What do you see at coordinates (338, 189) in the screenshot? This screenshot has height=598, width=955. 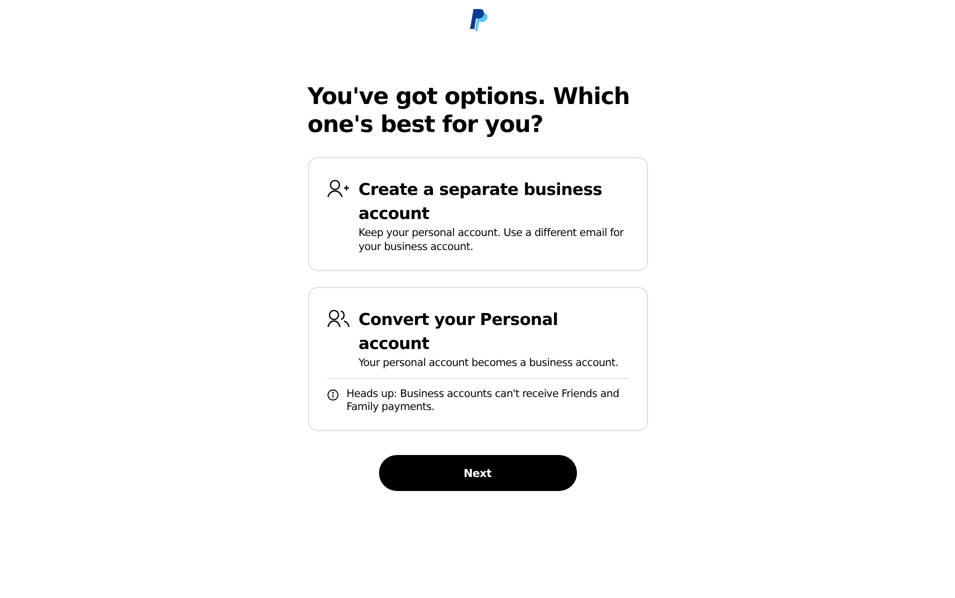 I see `add-person-icon` at bounding box center [338, 189].